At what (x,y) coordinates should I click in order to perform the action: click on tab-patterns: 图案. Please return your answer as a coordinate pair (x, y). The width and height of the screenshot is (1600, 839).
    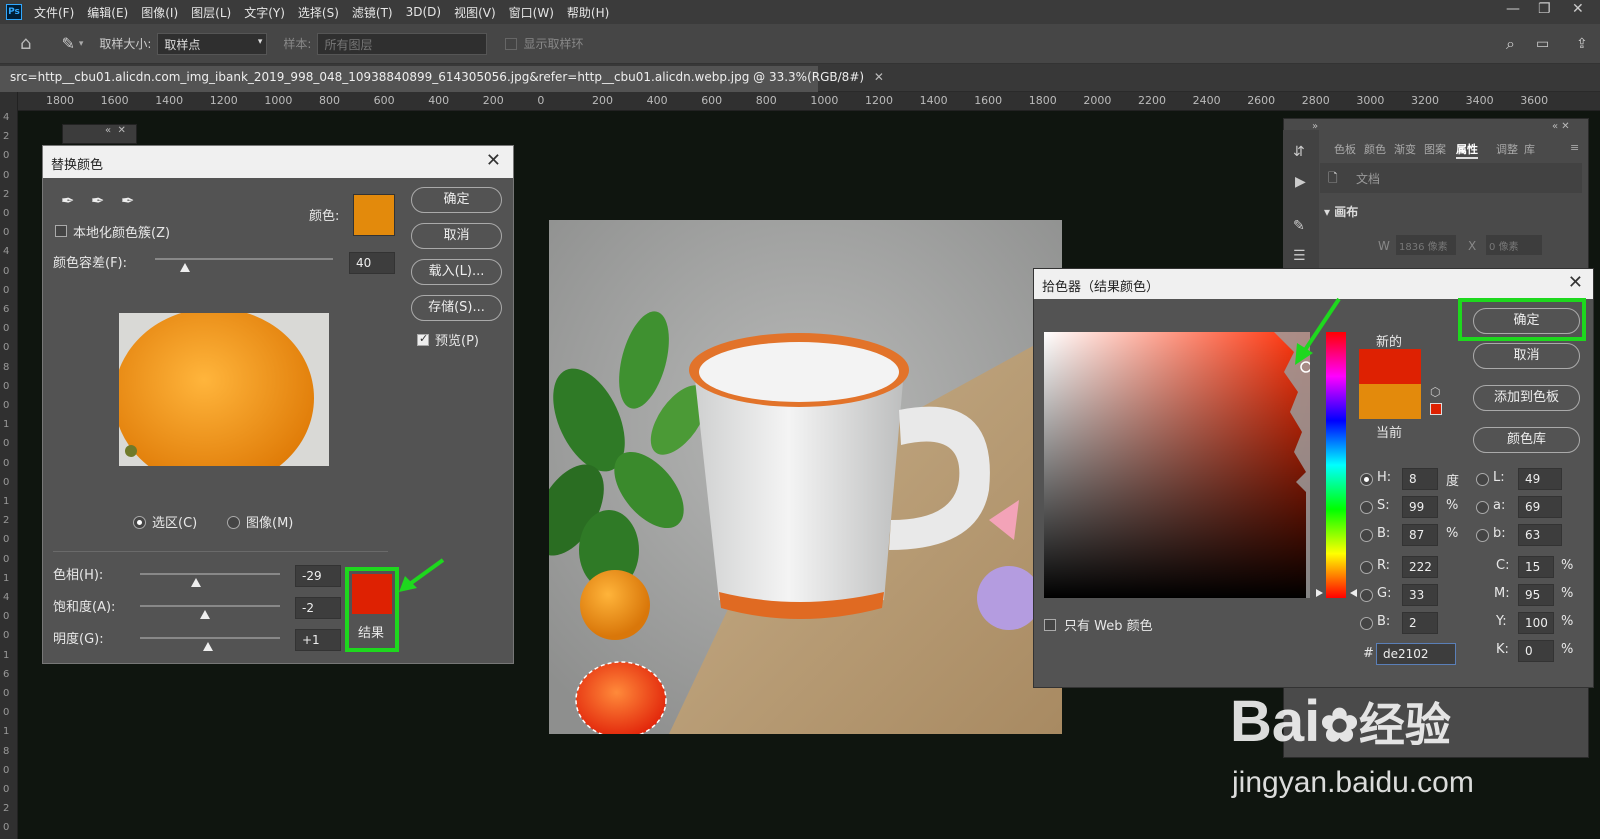
    Looking at the image, I should click on (1435, 149).